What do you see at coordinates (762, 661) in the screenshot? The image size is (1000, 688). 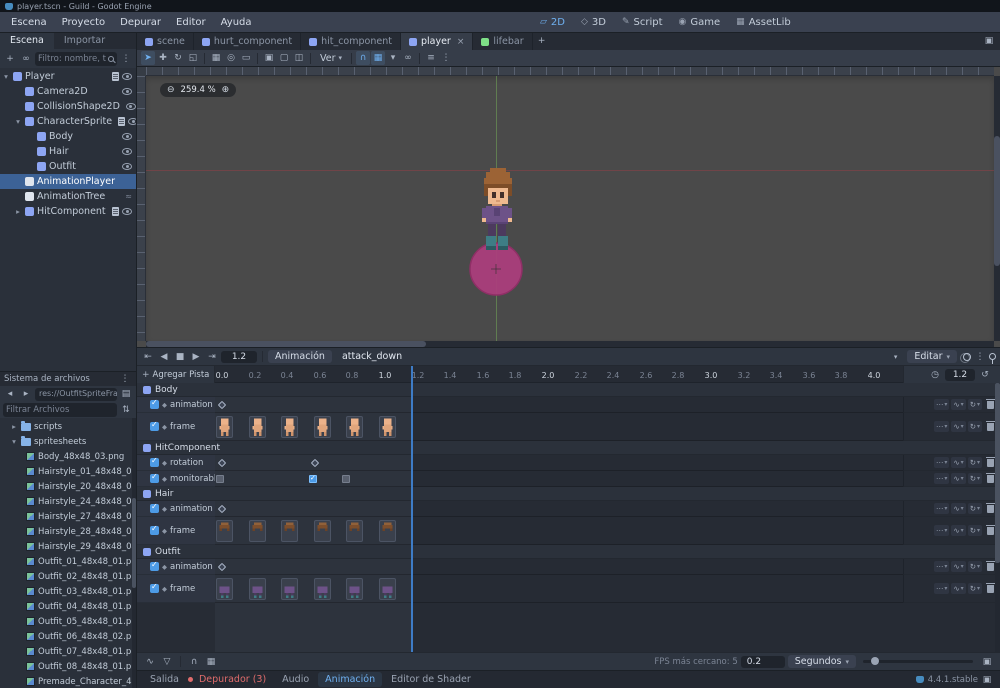 I see `snap-step-field: 0.2` at bounding box center [762, 661].